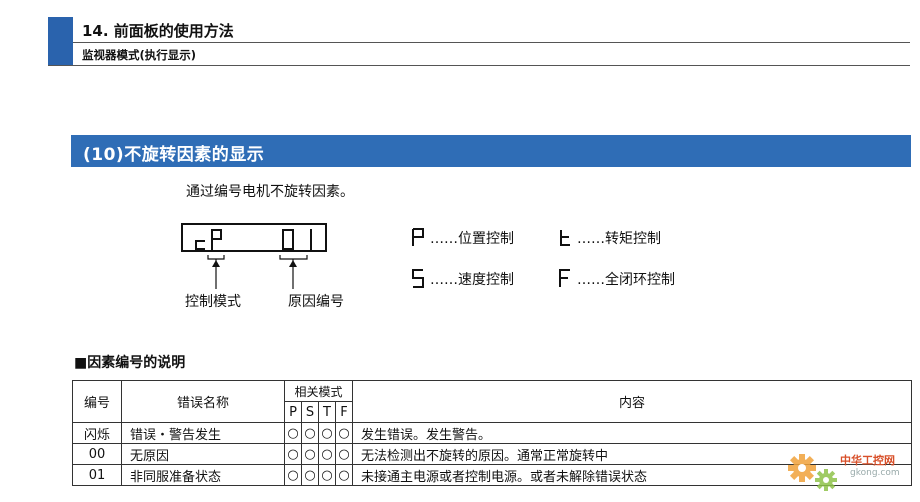  What do you see at coordinates (327, 412) in the screenshot?
I see `header-mode-t: T` at bounding box center [327, 412].